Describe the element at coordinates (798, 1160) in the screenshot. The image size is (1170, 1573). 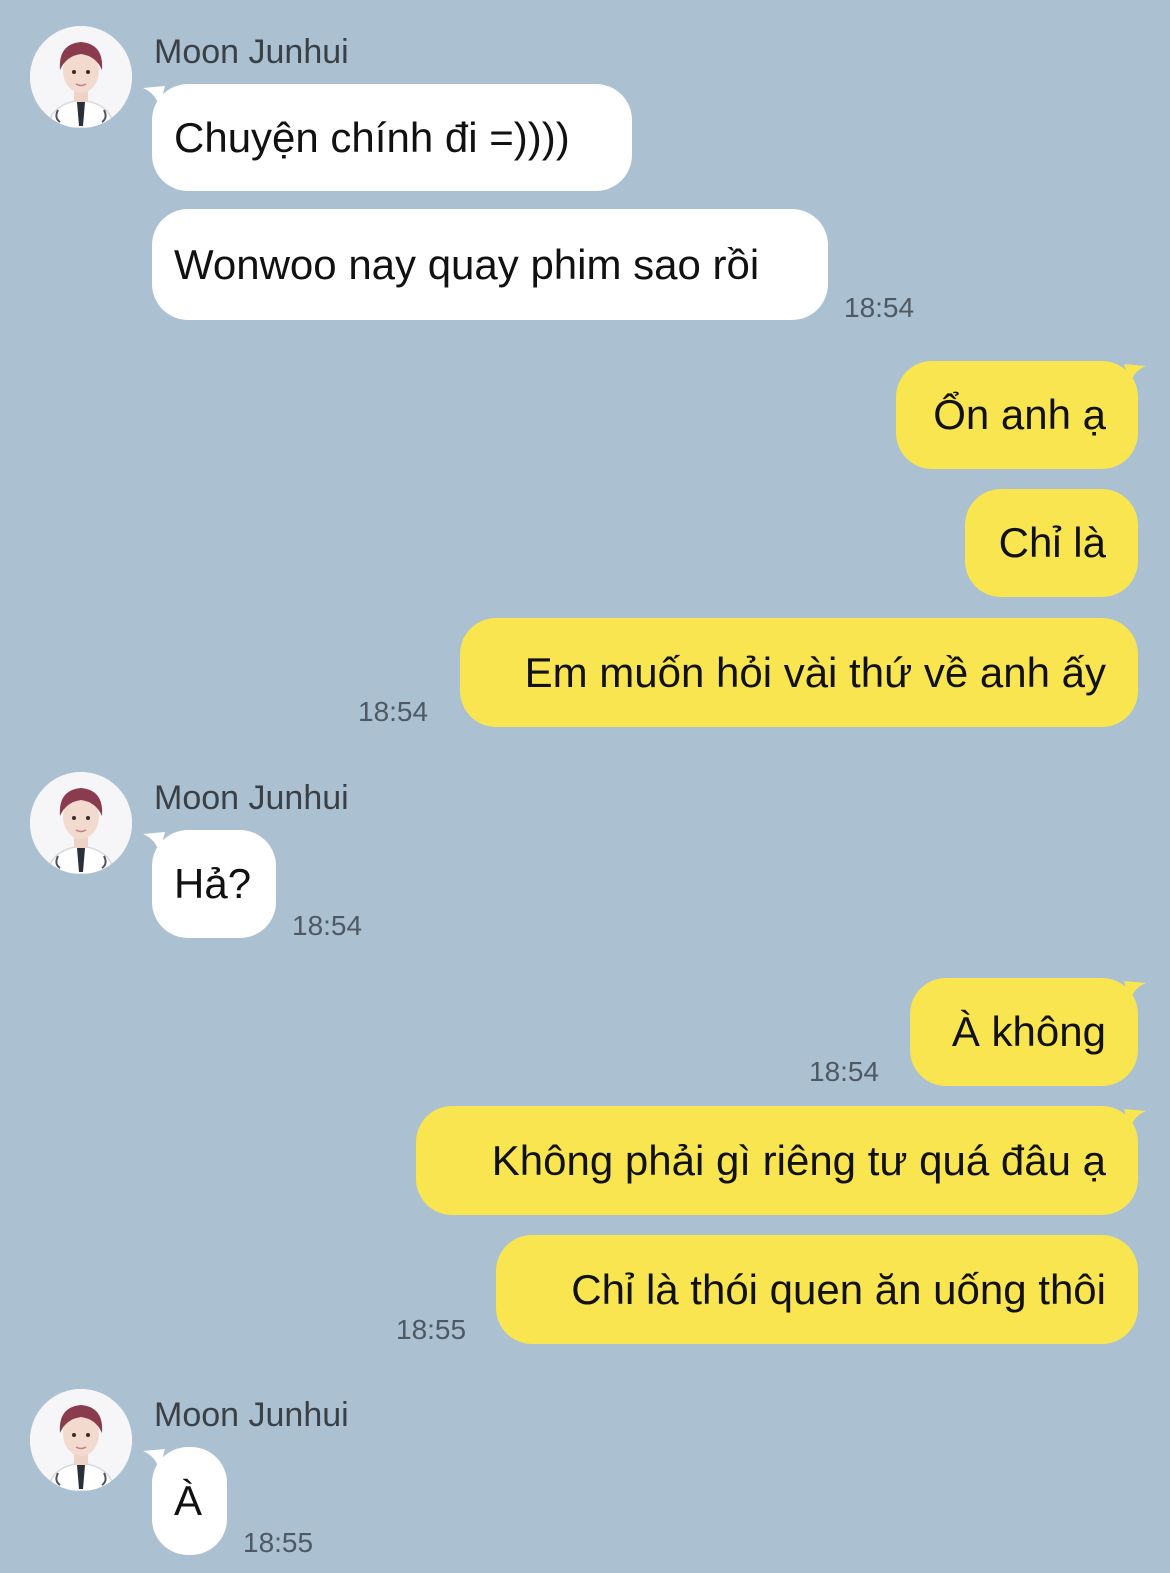
I see `message-text: Không phải gì riêng tư quá đâu ạ` at that location.